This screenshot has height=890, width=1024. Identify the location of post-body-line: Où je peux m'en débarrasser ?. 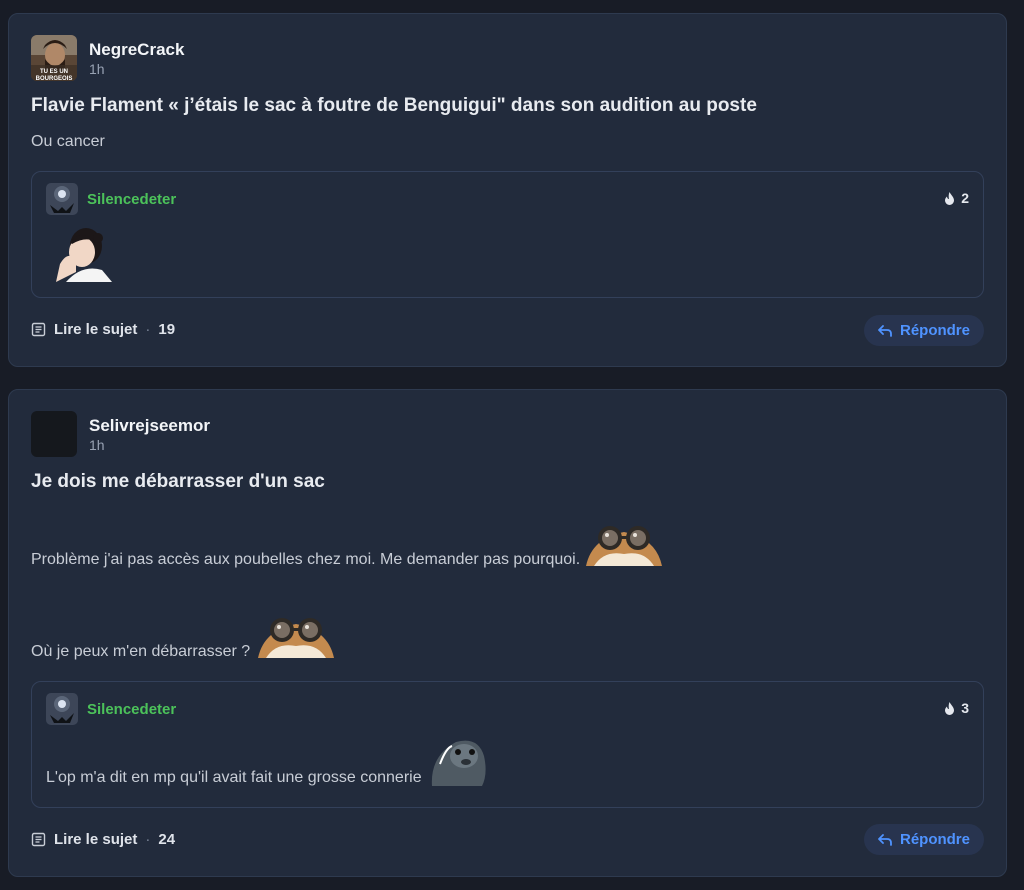
(183, 637).